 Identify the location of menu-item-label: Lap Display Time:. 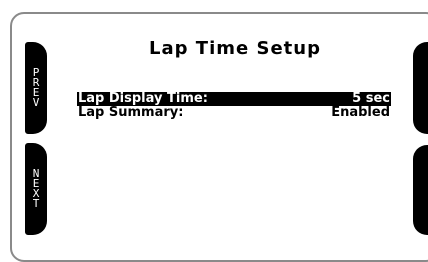
(143, 98).